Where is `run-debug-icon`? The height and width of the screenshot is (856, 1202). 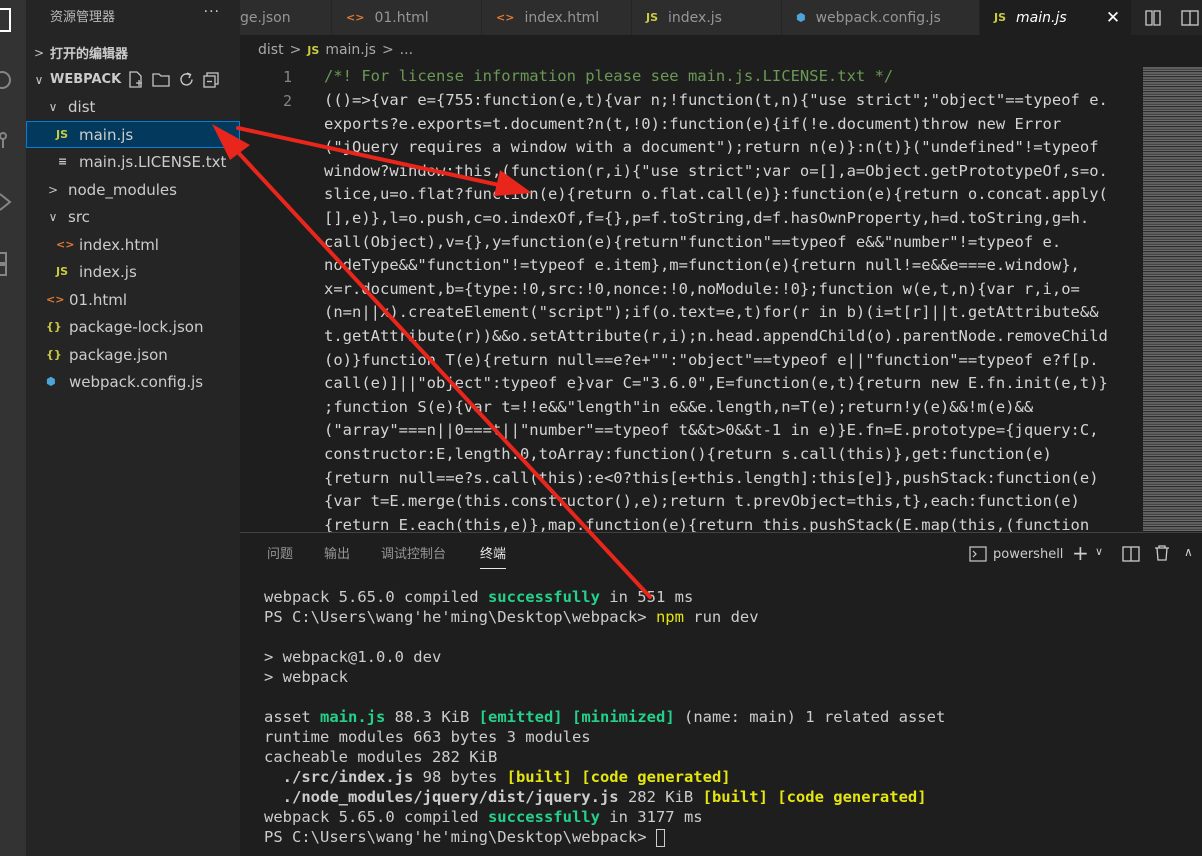 run-debug-icon is located at coordinates (13, 202).